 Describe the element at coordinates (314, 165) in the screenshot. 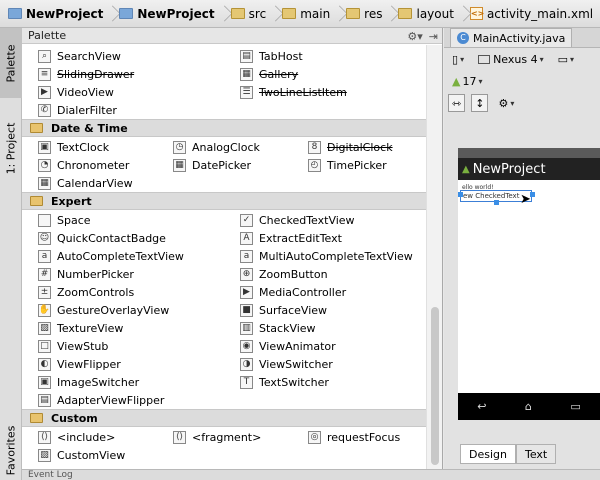

I see `timepicker-icon: ◴` at that location.